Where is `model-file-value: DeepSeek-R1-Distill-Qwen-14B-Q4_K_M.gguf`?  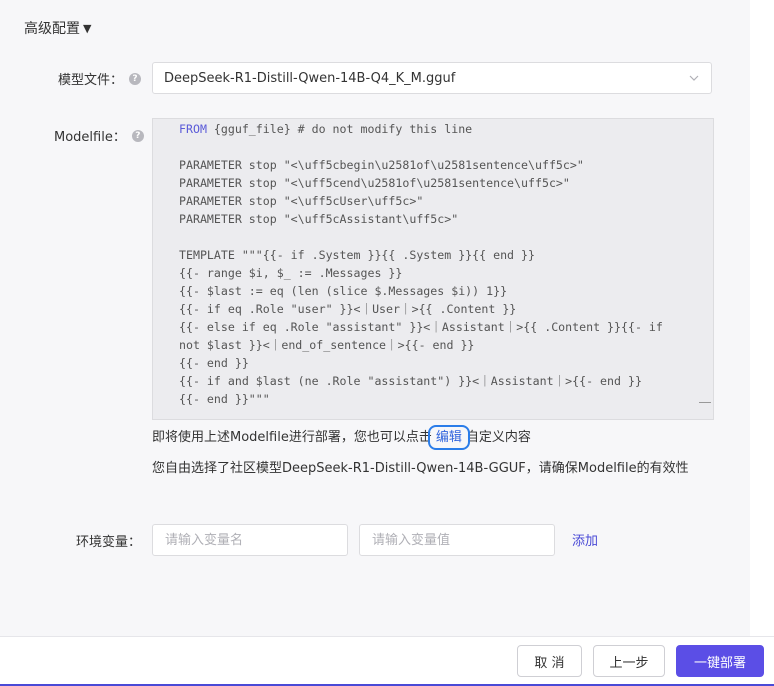
model-file-value: DeepSeek-R1-Distill-Qwen-14B-Q4_K_M.gguf is located at coordinates (310, 78).